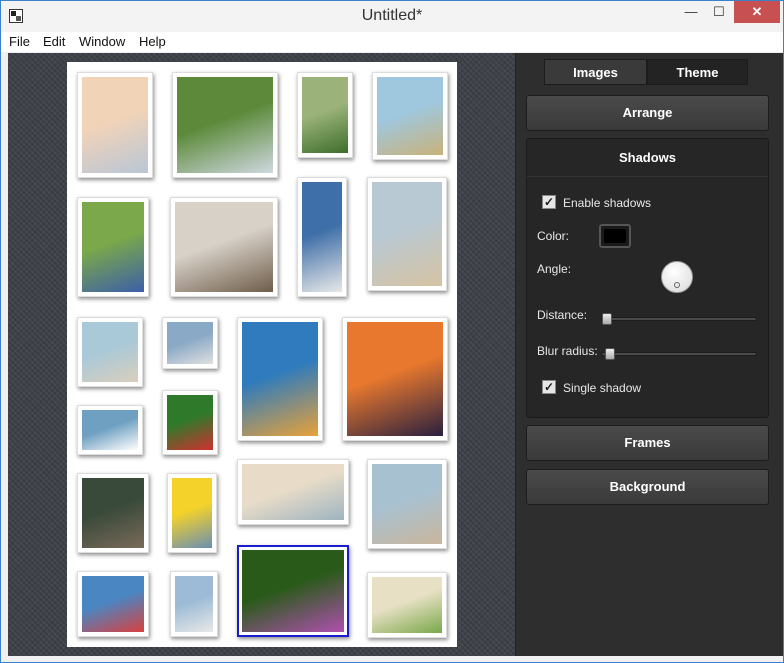 The width and height of the screenshot is (784, 663). What do you see at coordinates (609, 354) in the screenshot?
I see `blur-radius-slider-thumb` at bounding box center [609, 354].